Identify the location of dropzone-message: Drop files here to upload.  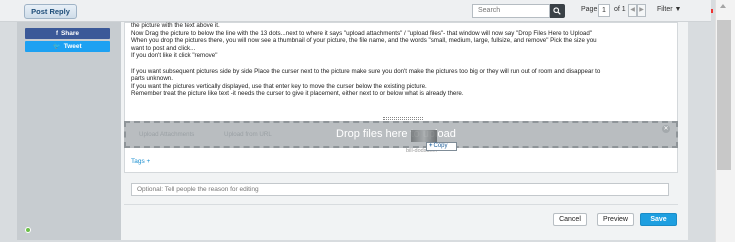
(396, 134).